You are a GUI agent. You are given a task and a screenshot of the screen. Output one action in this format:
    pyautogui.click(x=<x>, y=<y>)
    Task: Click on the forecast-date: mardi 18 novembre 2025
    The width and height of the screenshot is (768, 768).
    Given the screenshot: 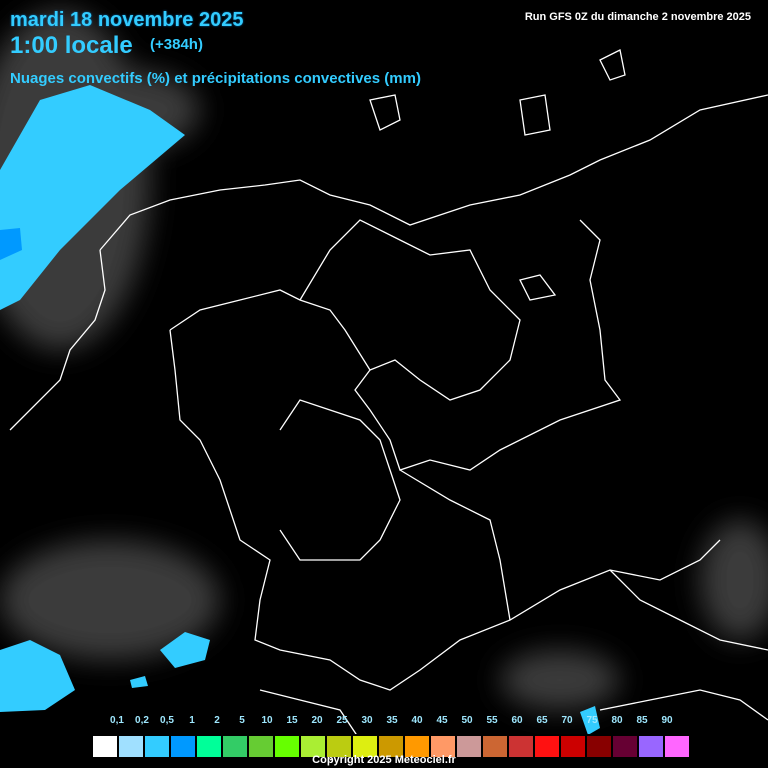 What is the action you would take?
    pyautogui.click(x=127, y=20)
    